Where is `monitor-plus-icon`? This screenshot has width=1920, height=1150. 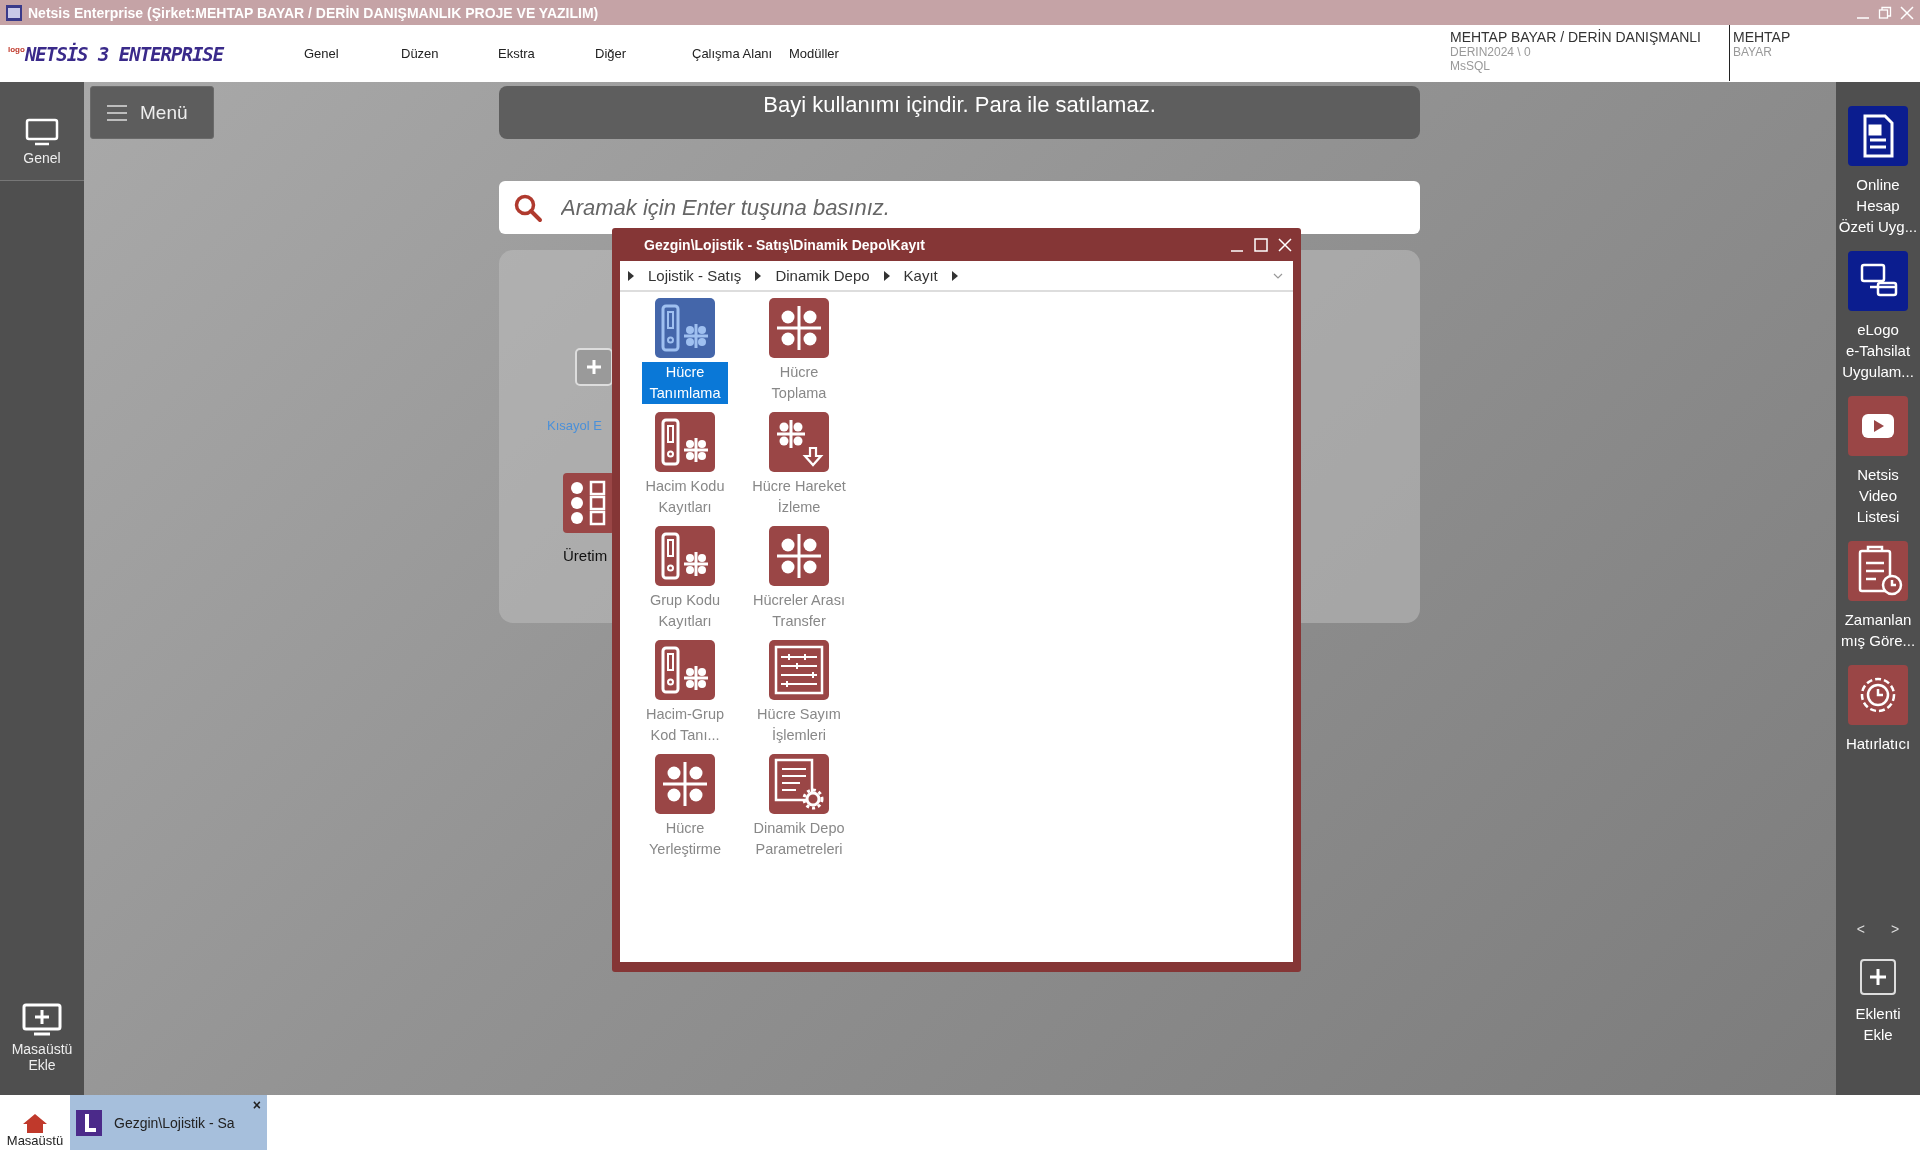
monitor-plus-icon is located at coordinates (42, 1020).